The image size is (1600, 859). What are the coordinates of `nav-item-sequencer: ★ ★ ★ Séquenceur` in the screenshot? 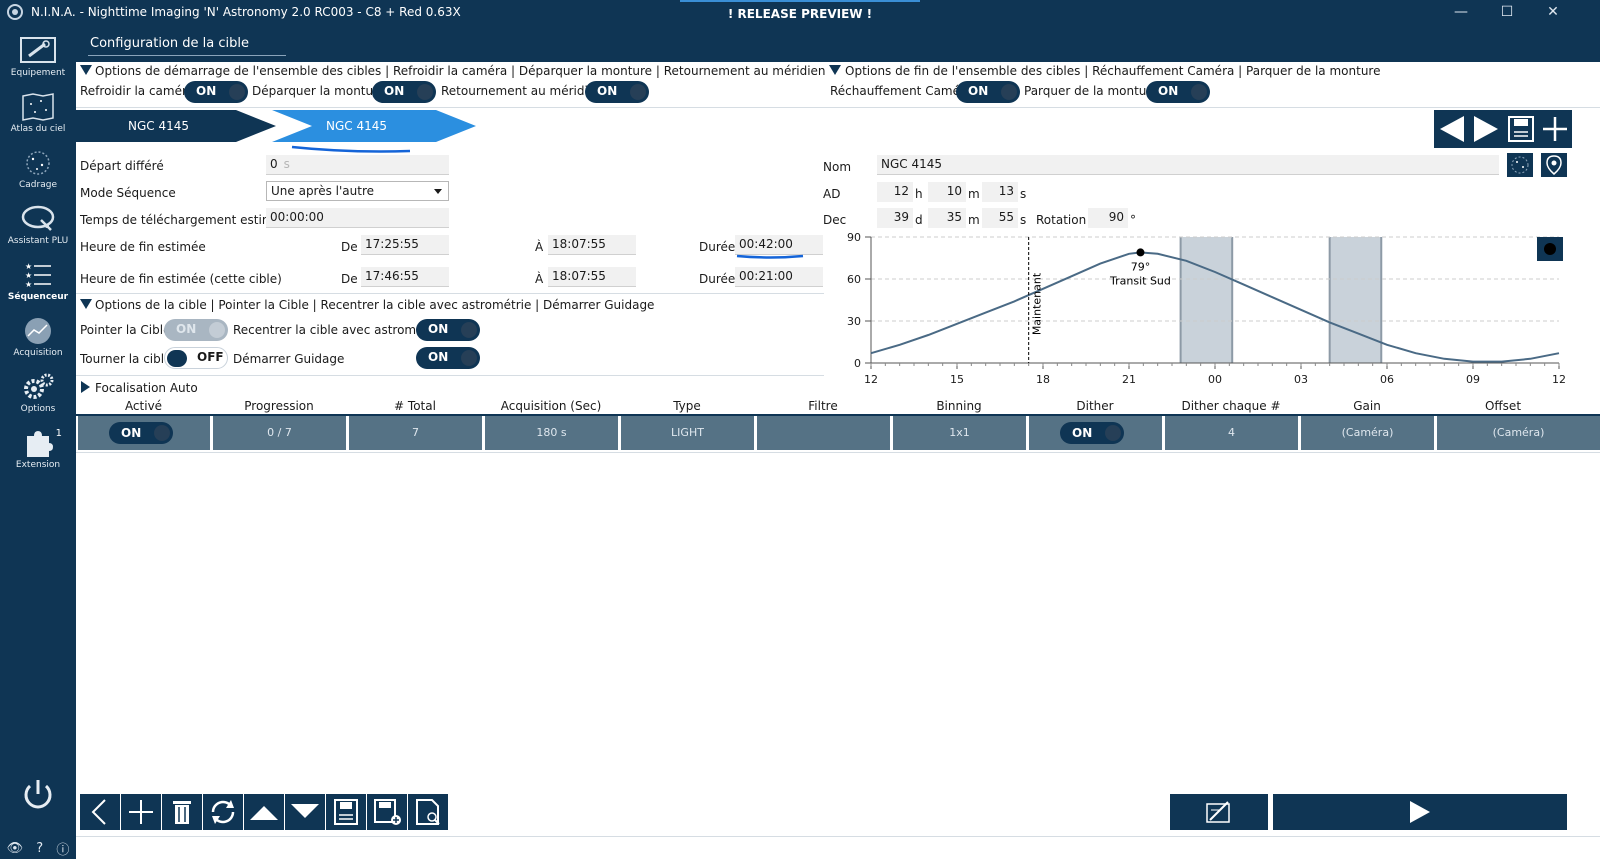 It's located at (38, 288).